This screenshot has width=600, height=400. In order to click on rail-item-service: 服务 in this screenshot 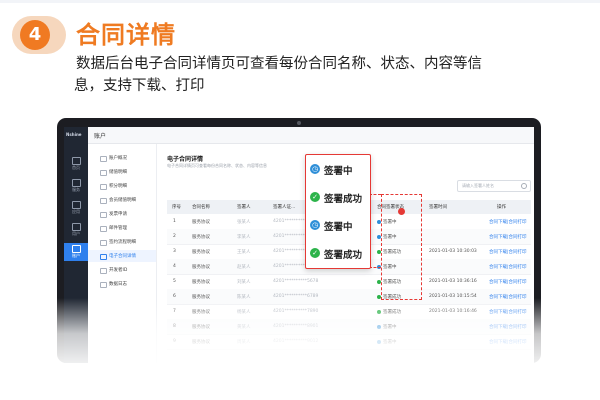, I will do `click(76, 186)`.